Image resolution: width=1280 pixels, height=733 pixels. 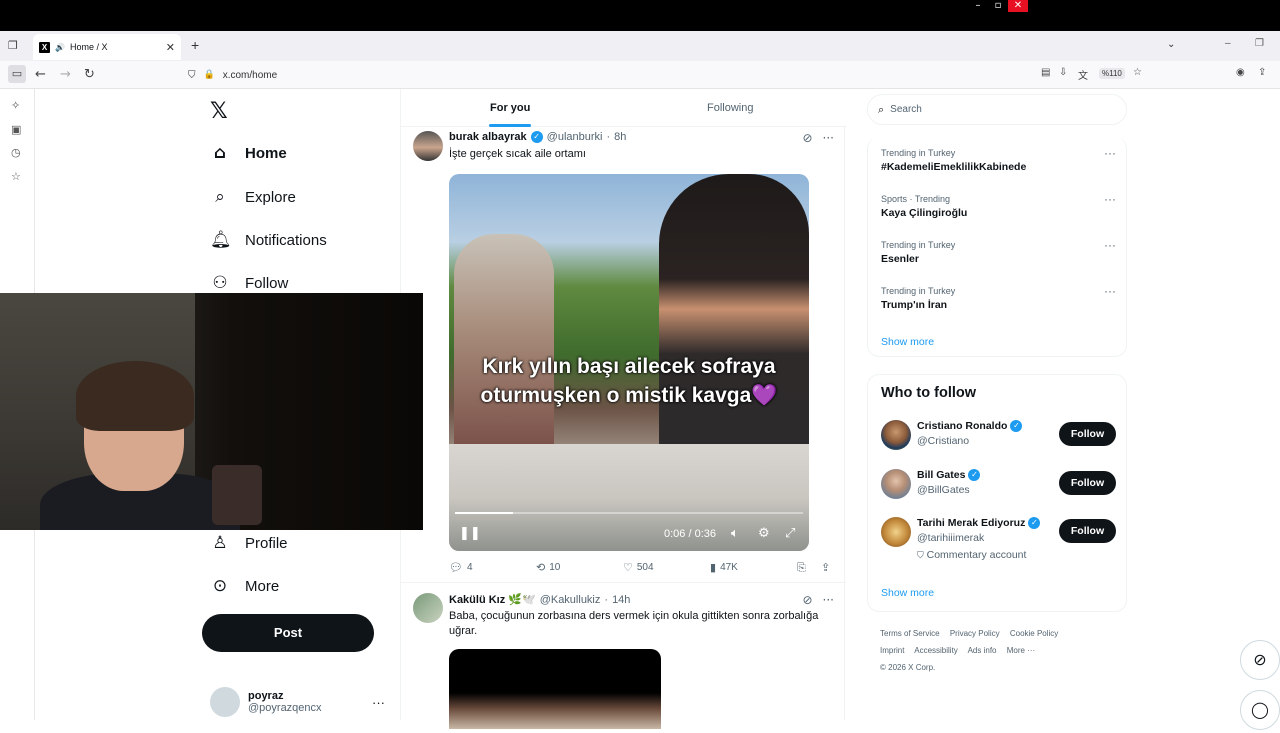 What do you see at coordinates (998, 297) in the screenshot?
I see `trend-item: Trending in Turkey Trump'ın İran ···` at bounding box center [998, 297].